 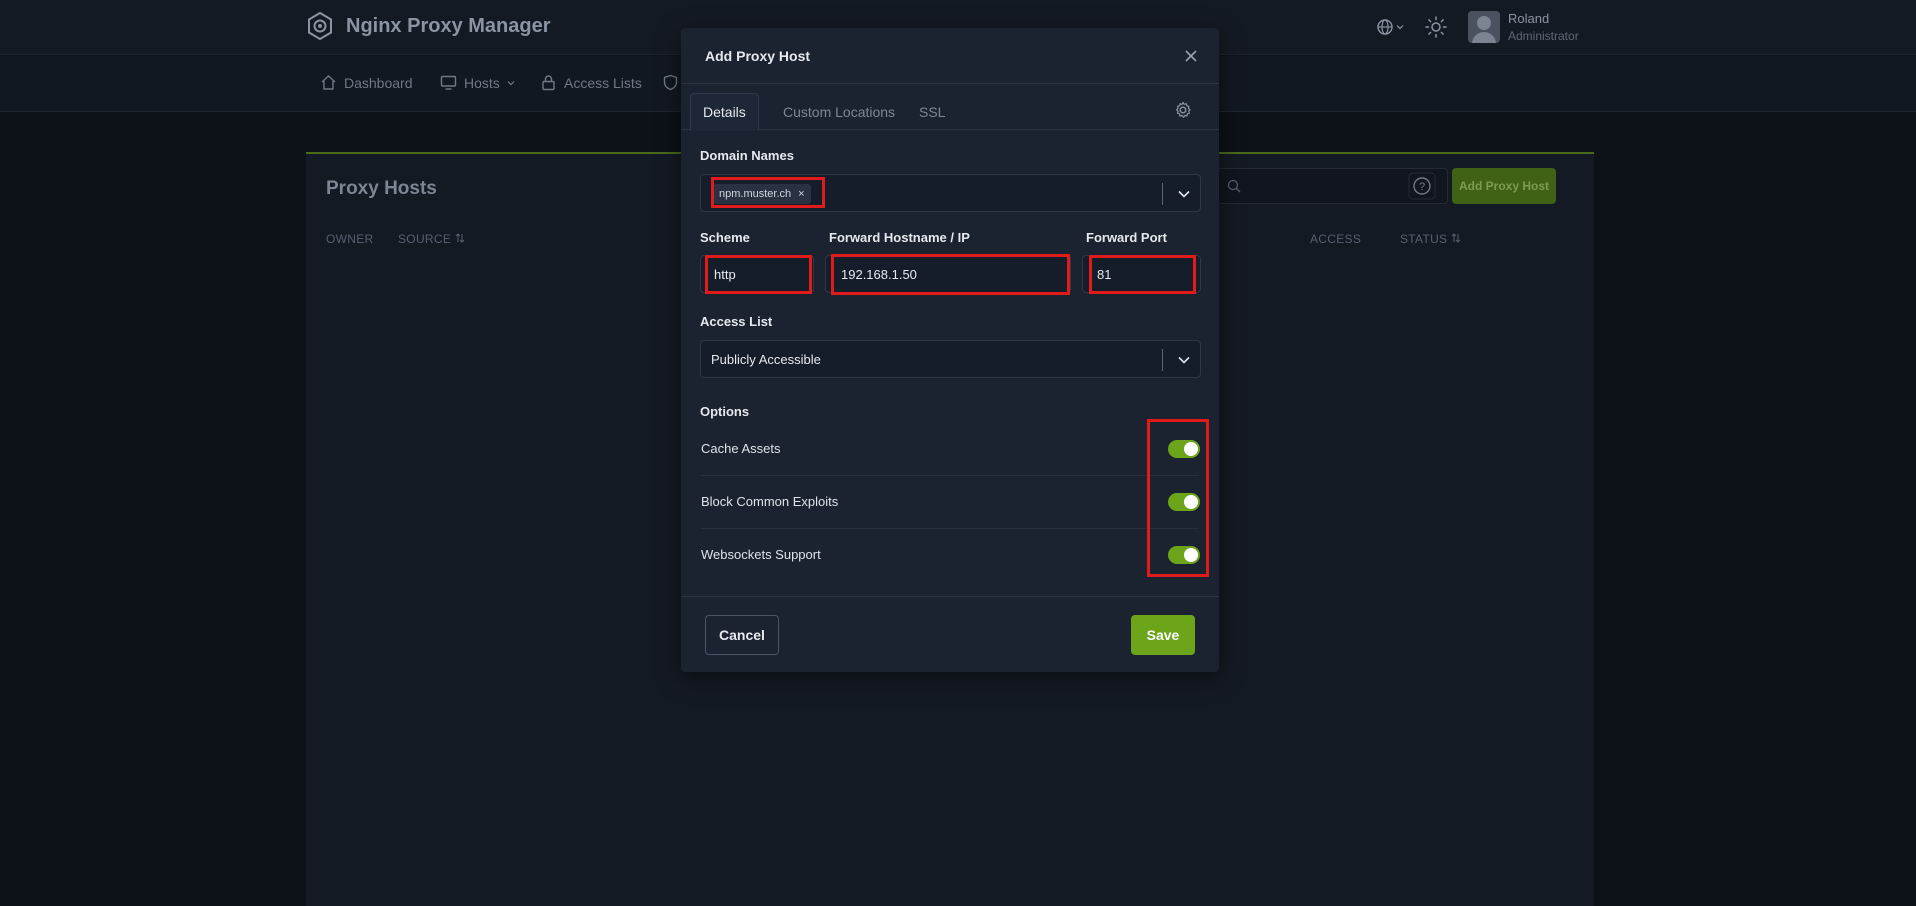 What do you see at coordinates (757, 274) in the screenshot?
I see `scheme-input: http` at bounding box center [757, 274].